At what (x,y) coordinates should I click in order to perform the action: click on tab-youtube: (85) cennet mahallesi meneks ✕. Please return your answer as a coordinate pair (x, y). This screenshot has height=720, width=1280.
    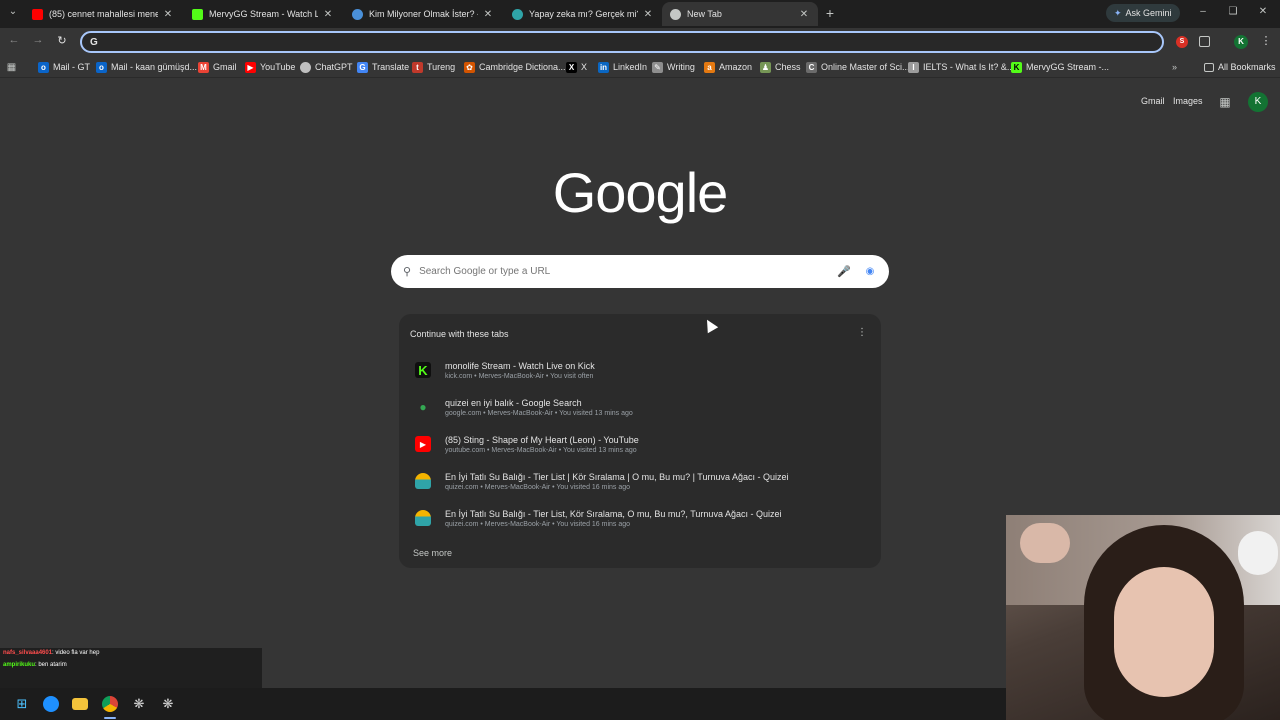
    Looking at the image, I should click on (103, 14).